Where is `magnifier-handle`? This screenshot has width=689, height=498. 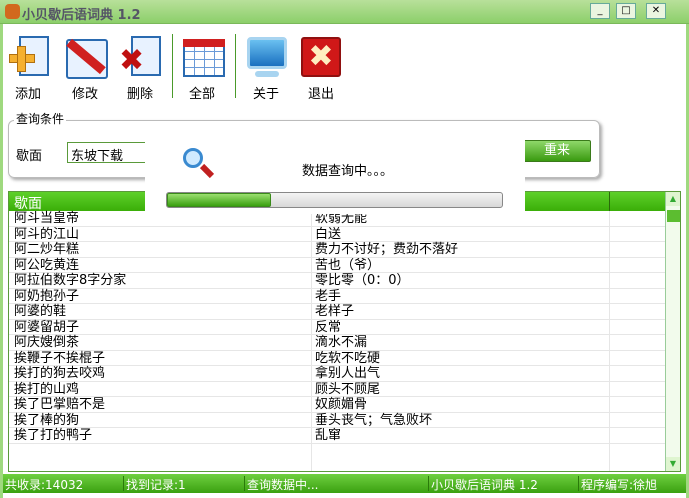
magnifier-handle is located at coordinates (207, 171).